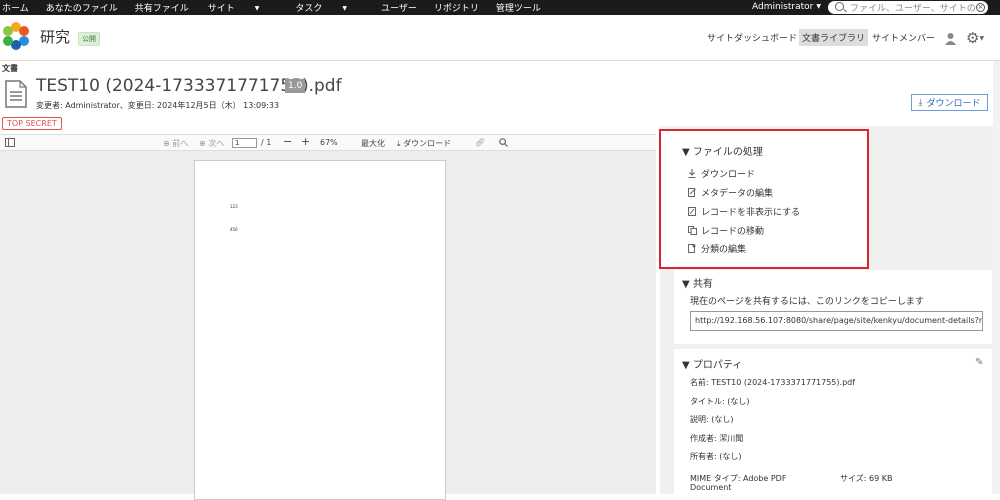  I want to click on move-record-icon, so click(692, 230).